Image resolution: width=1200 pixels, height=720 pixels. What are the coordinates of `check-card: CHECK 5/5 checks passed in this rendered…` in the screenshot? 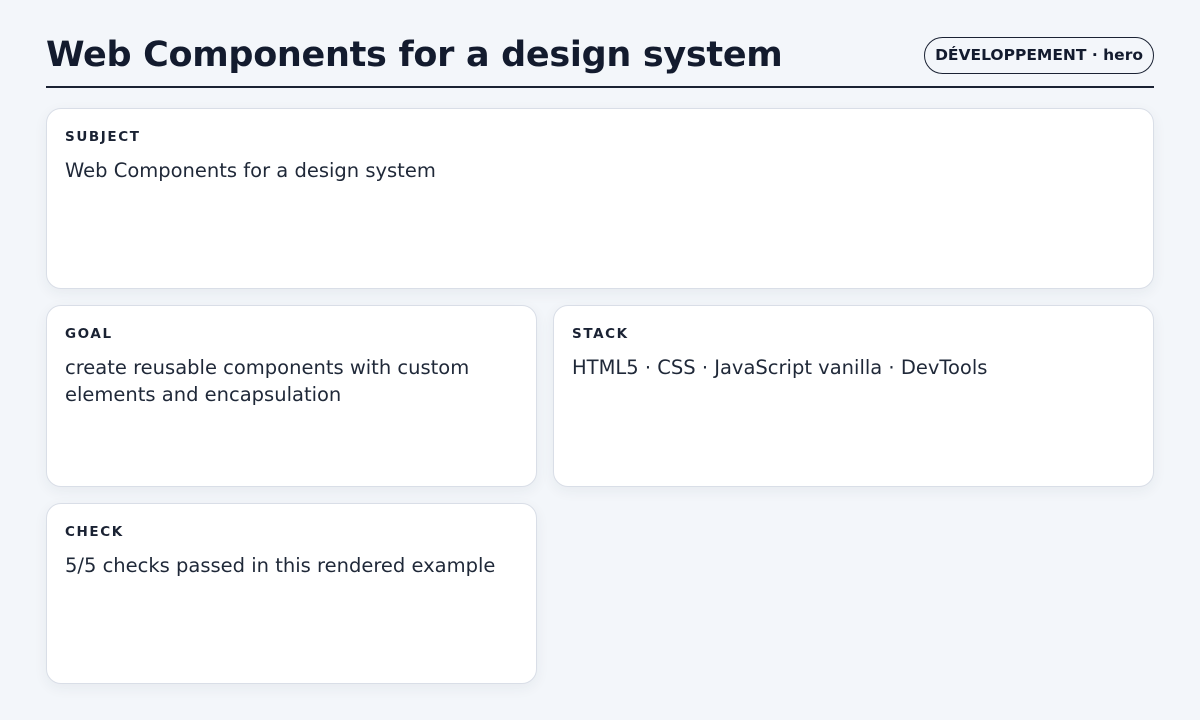 It's located at (291, 593).